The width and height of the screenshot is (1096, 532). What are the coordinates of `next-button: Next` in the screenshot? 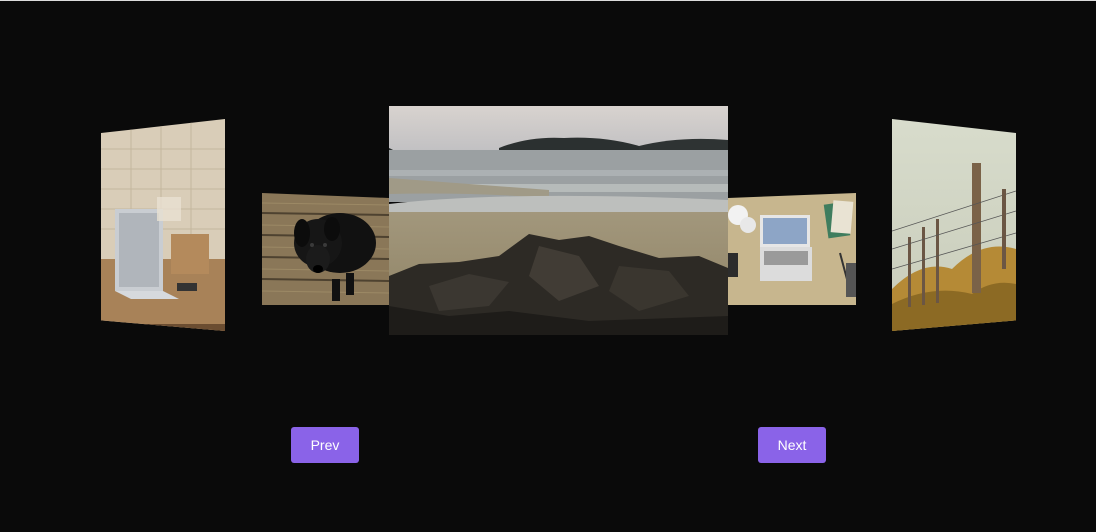 It's located at (792, 445).